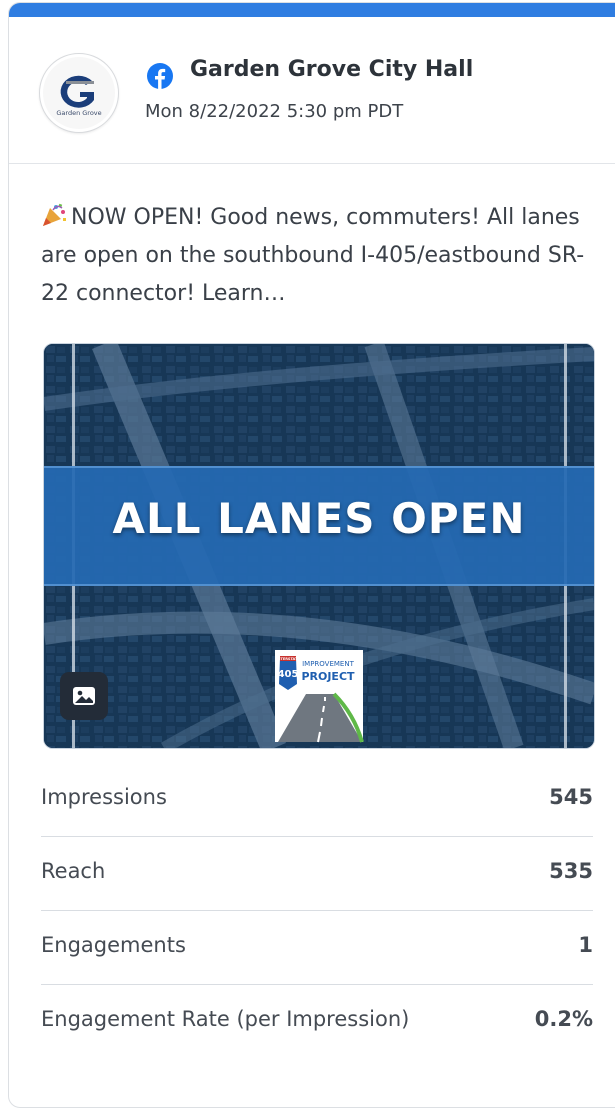 This screenshot has height=1113, width=615. What do you see at coordinates (288, 674) in the screenshot?
I see `badge-number: 405` at bounding box center [288, 674].